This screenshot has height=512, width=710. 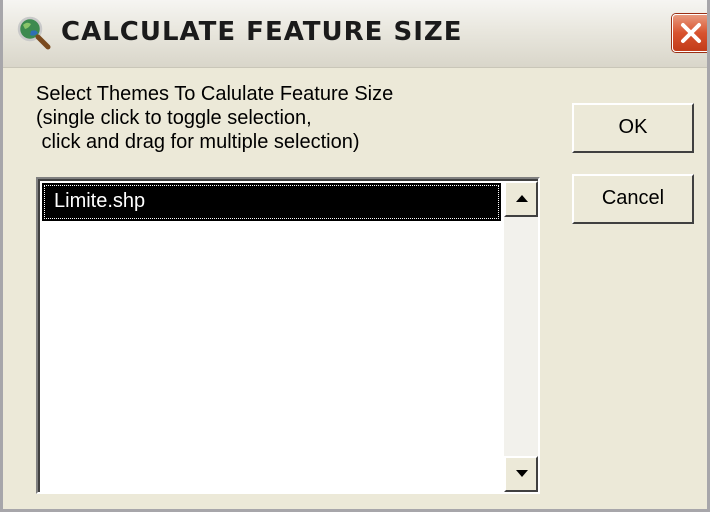 I want to click on scroll-up-button, so click(x=521, y=199).